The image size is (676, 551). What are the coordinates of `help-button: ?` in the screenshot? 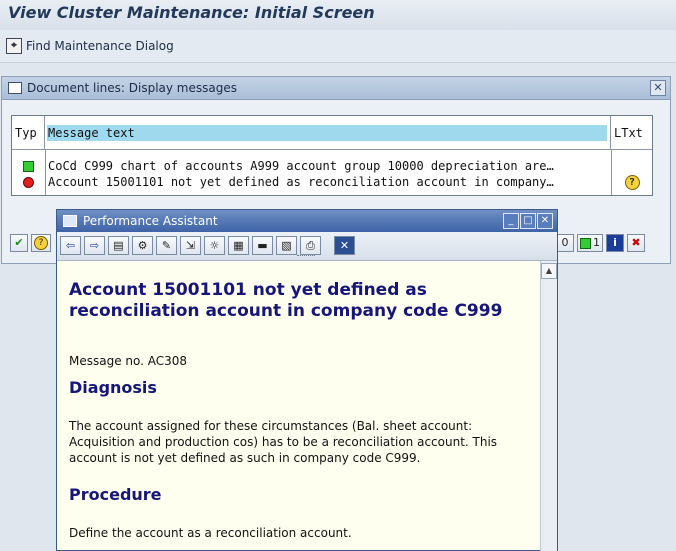 It's located at (41, 243).